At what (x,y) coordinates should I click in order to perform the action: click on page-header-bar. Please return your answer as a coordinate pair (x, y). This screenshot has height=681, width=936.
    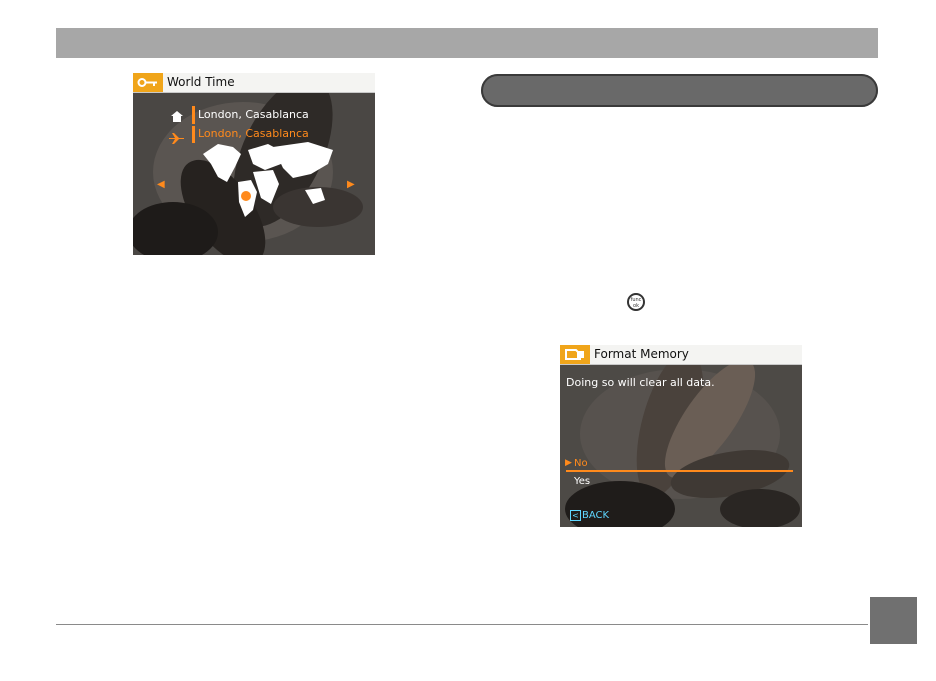
    Looking at the image, I should click on (467, 43).